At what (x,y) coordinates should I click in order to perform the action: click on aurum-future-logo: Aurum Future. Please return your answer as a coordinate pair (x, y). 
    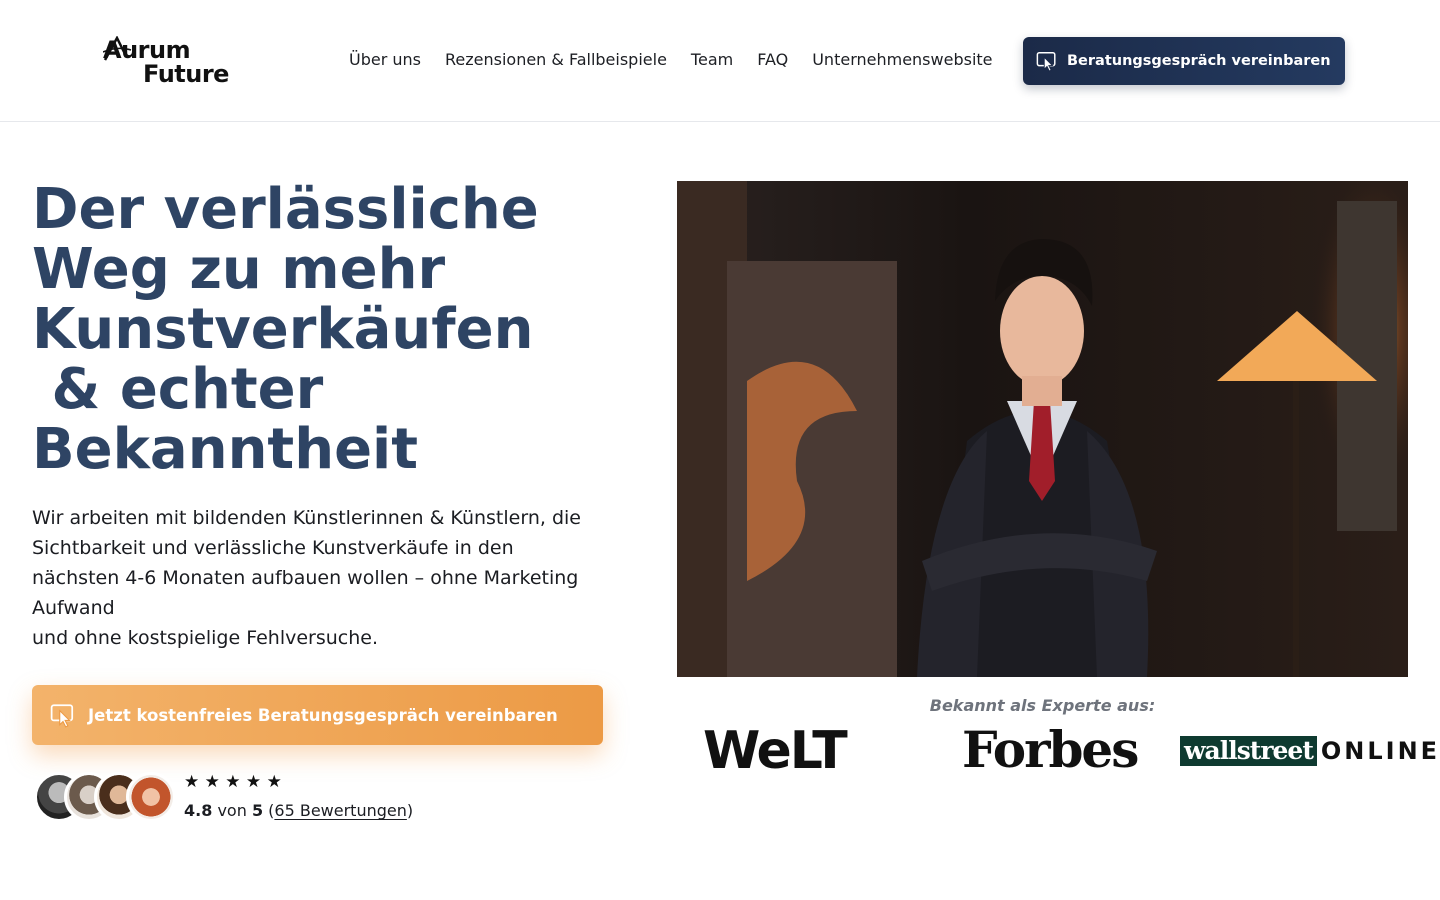
    Looking at the image, I should click on (173, 62).